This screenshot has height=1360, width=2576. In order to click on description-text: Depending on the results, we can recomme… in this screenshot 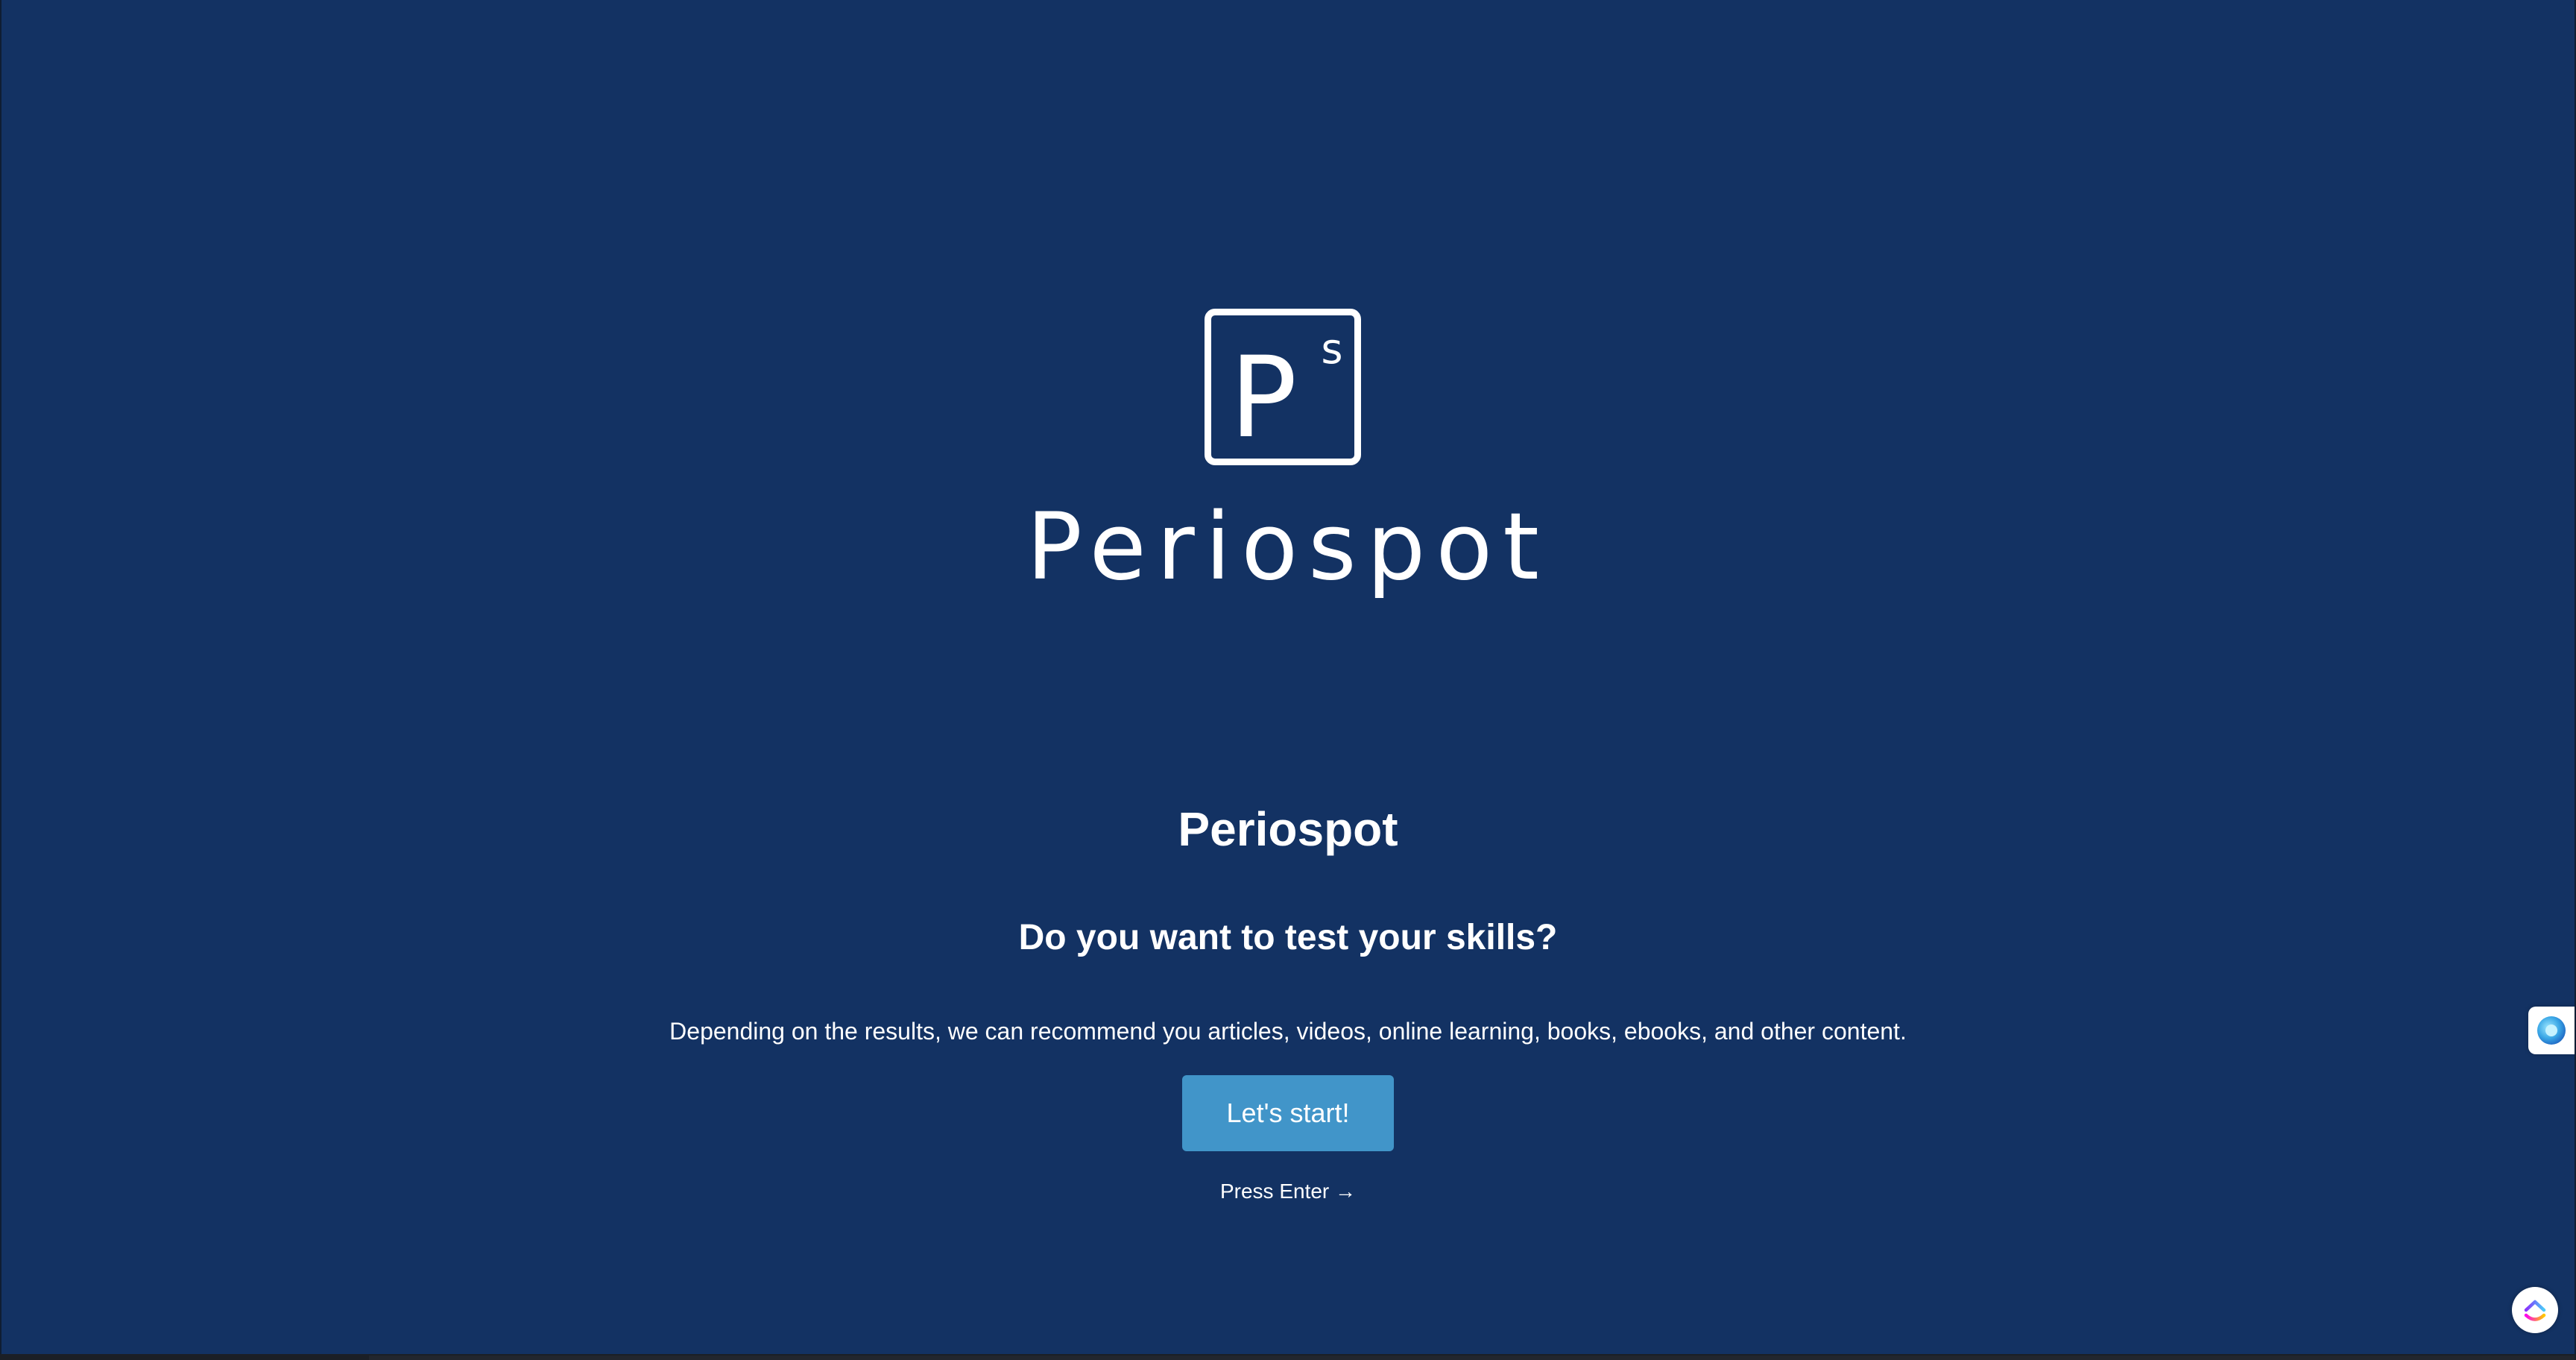, I will do `click(1288, 1031)`.